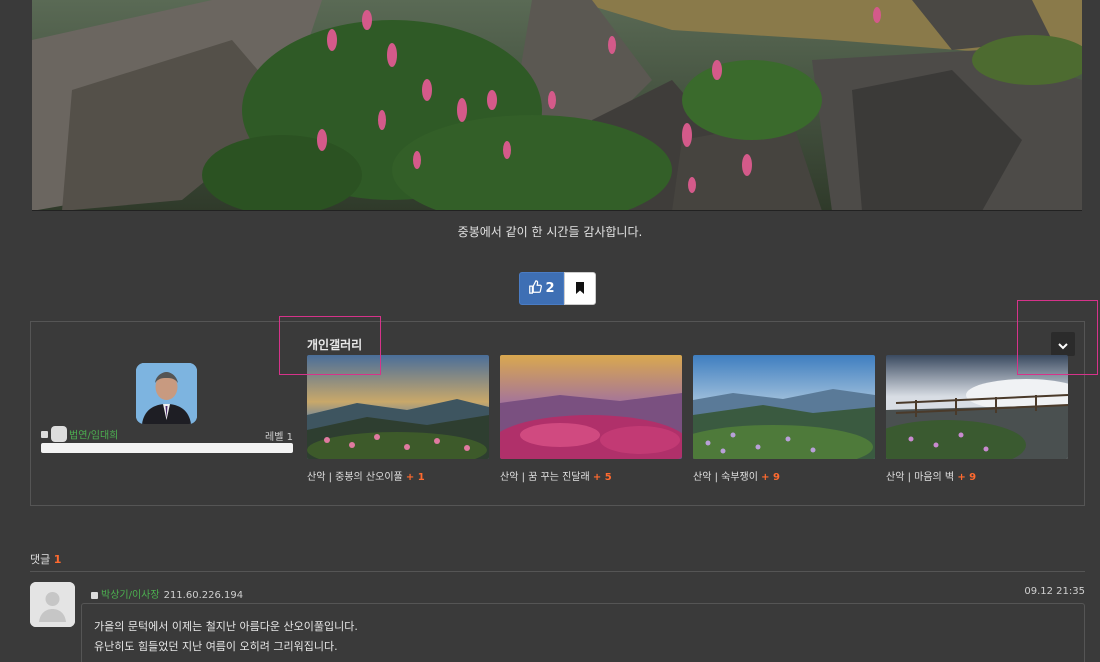 The width and height of the screenshot is (1100, 662). I want to click on like-count: 2, so click(550, 288).